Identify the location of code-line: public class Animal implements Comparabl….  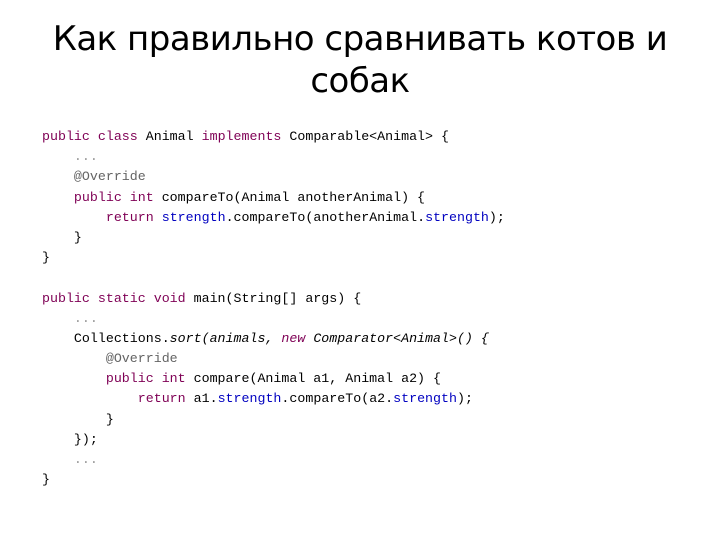
(273, 137).